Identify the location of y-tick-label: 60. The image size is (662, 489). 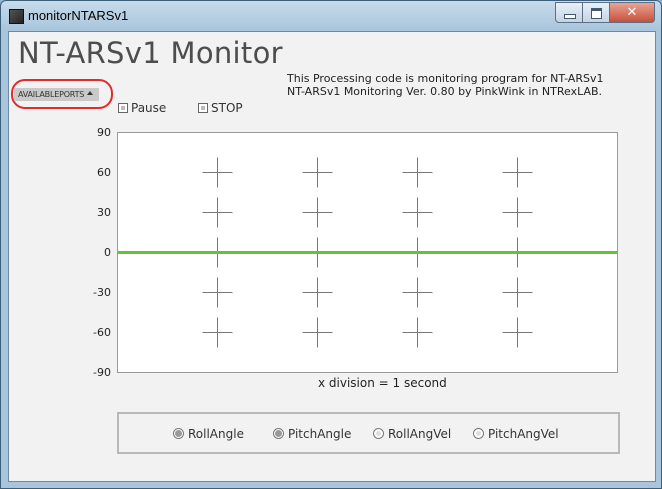
(104, 172).